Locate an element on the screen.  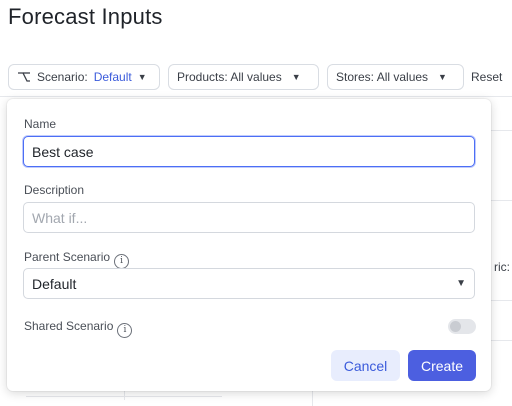
branch-icon is located at coordinates (24, 77).